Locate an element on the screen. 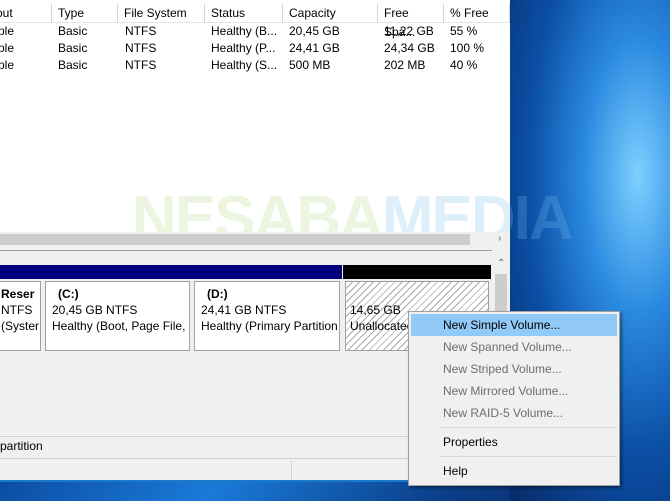 This screenshot has height=501, width=670. table-cell: 202 MB is located at coordinates (405, 65).